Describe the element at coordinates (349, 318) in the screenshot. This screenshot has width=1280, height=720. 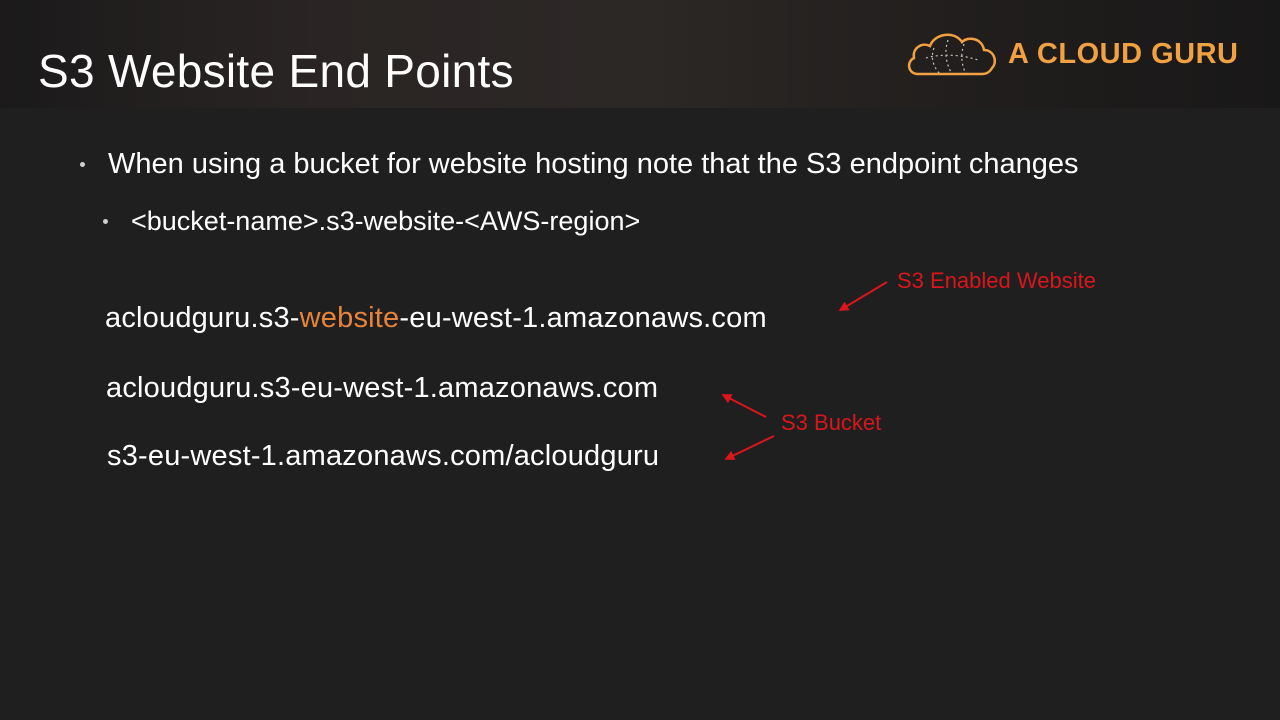
I see `url-highlight-website: website` at that location.